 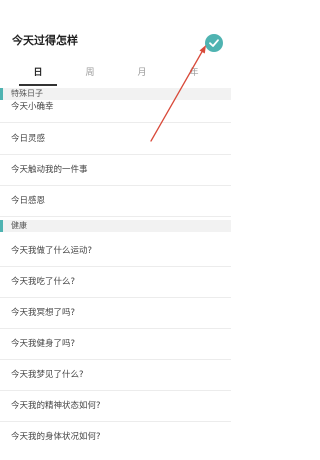 I want to click on list-item: 今天我冥想了吗?, so click(x=115, y=314).